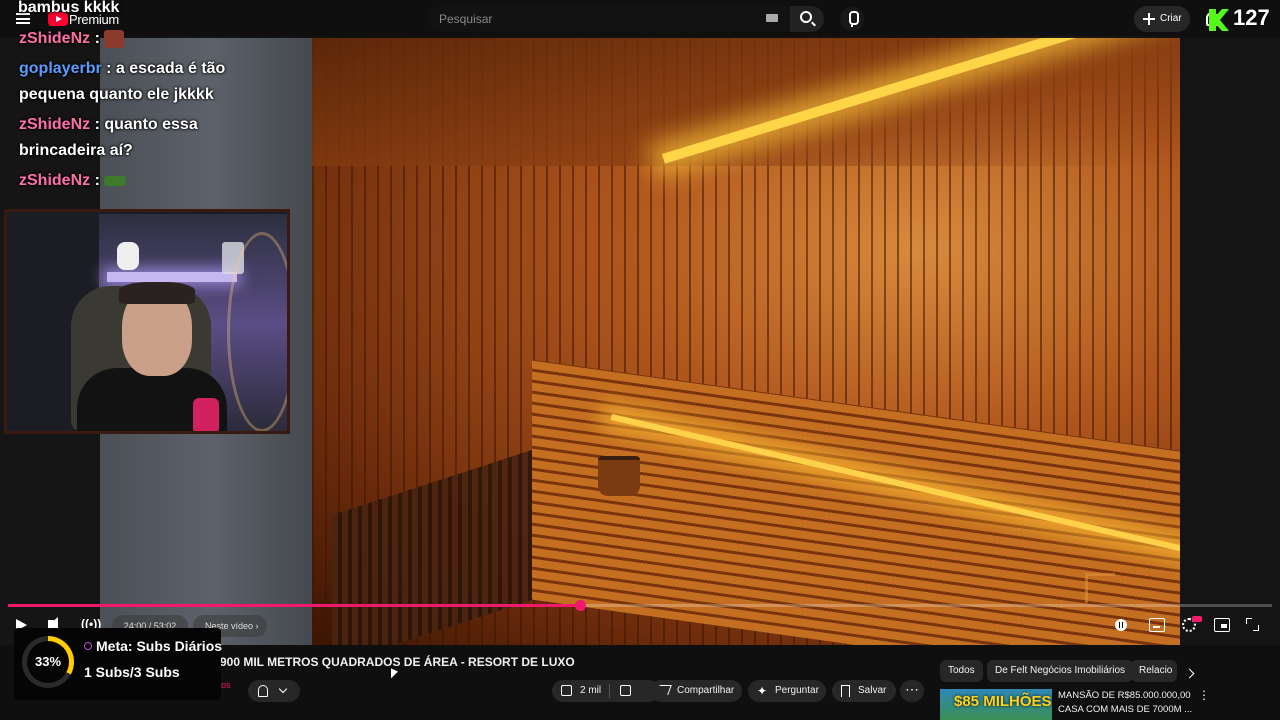  Describe the element at coordinates (157, 293) in the screenshot. I see `streamer-hair` at that location.